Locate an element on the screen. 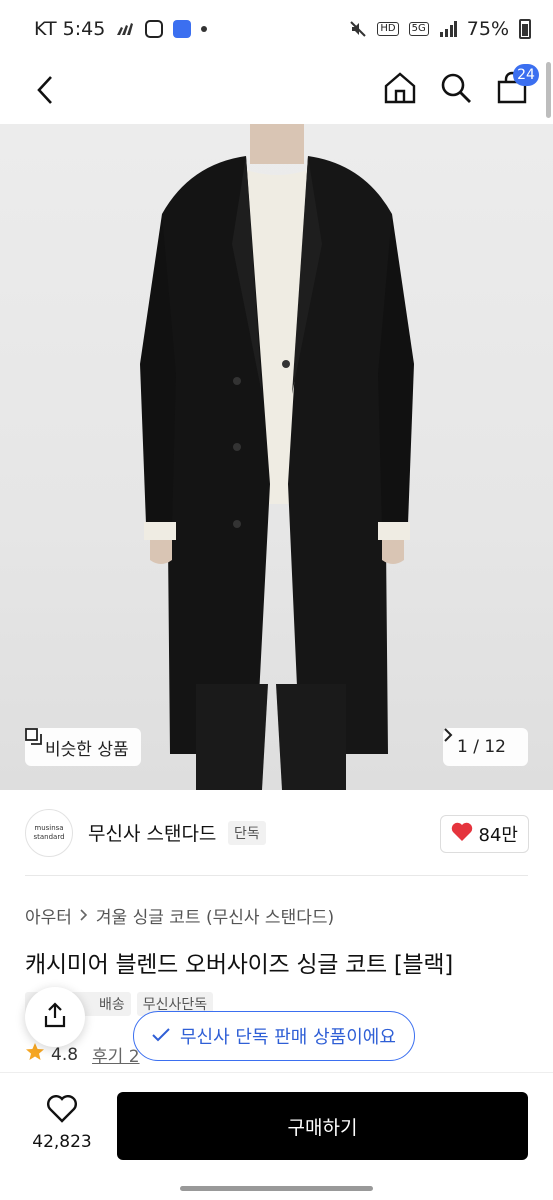  battery-icon is located at coordinates (525, 29).